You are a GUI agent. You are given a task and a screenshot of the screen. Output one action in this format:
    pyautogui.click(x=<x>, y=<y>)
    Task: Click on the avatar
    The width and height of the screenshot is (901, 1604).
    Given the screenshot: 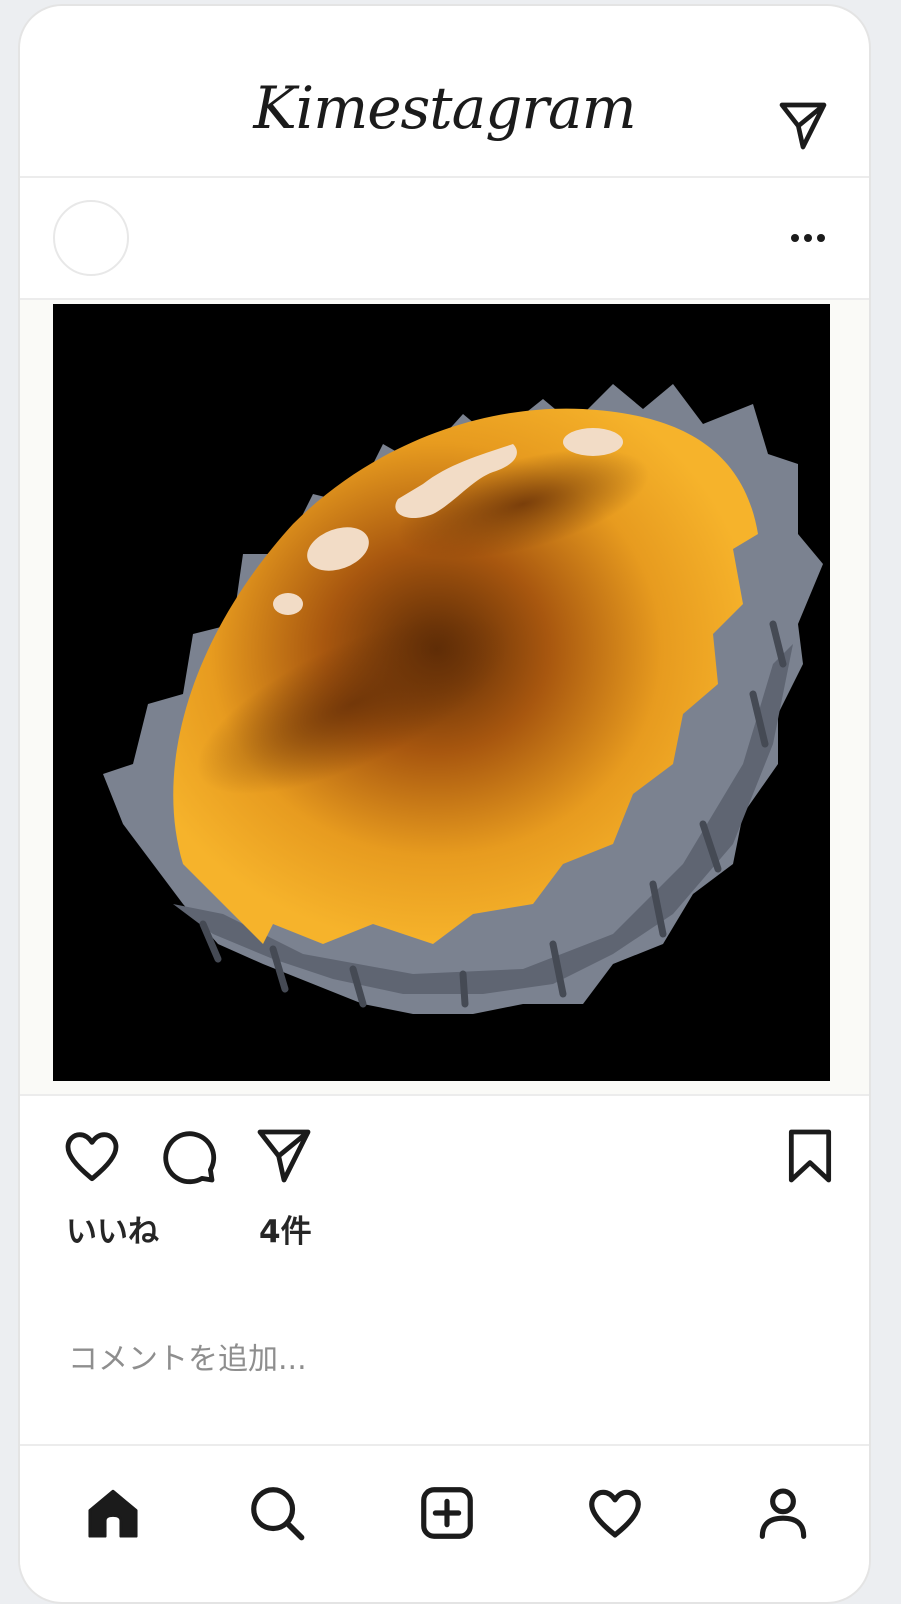 What is the action you would take?
    pyautogui.click(x=91, y=238)
    